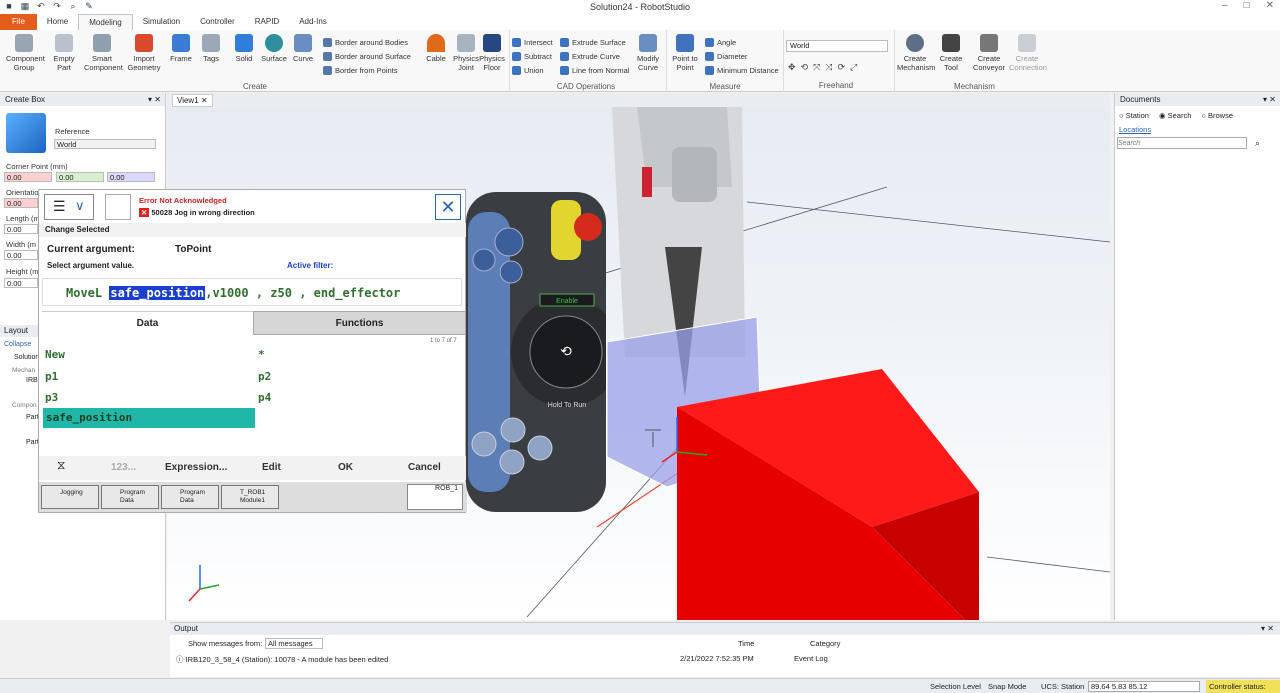  I want to click on corner-y-field: 0.00, so click(80, 177).